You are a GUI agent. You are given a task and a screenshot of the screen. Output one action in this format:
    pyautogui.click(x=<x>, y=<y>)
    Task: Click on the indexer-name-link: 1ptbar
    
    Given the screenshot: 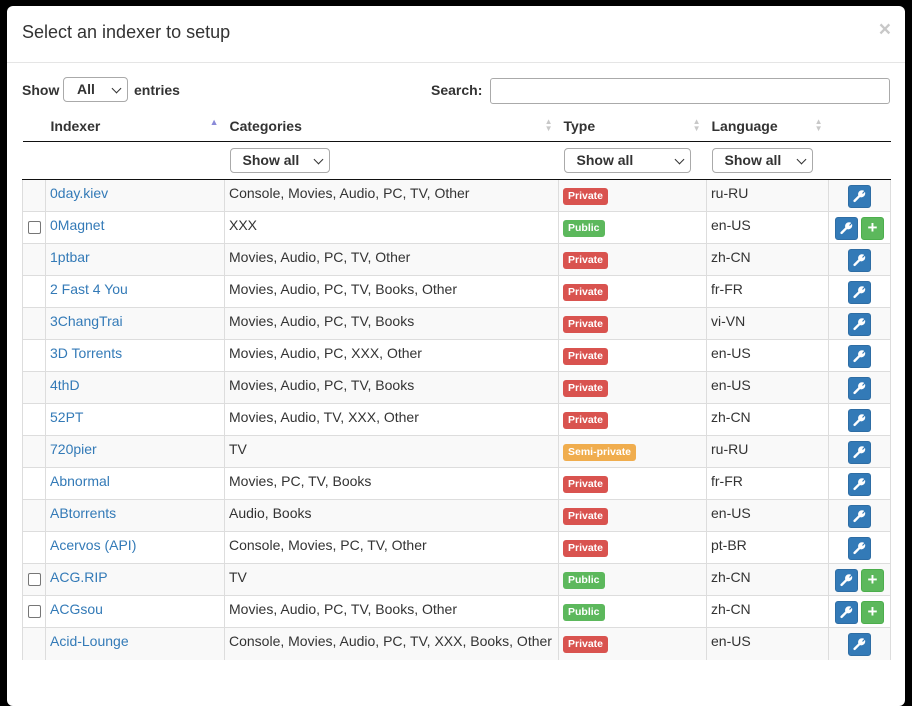 What is the action you would take?
    pyautogui.click(x=70, y=257)
    